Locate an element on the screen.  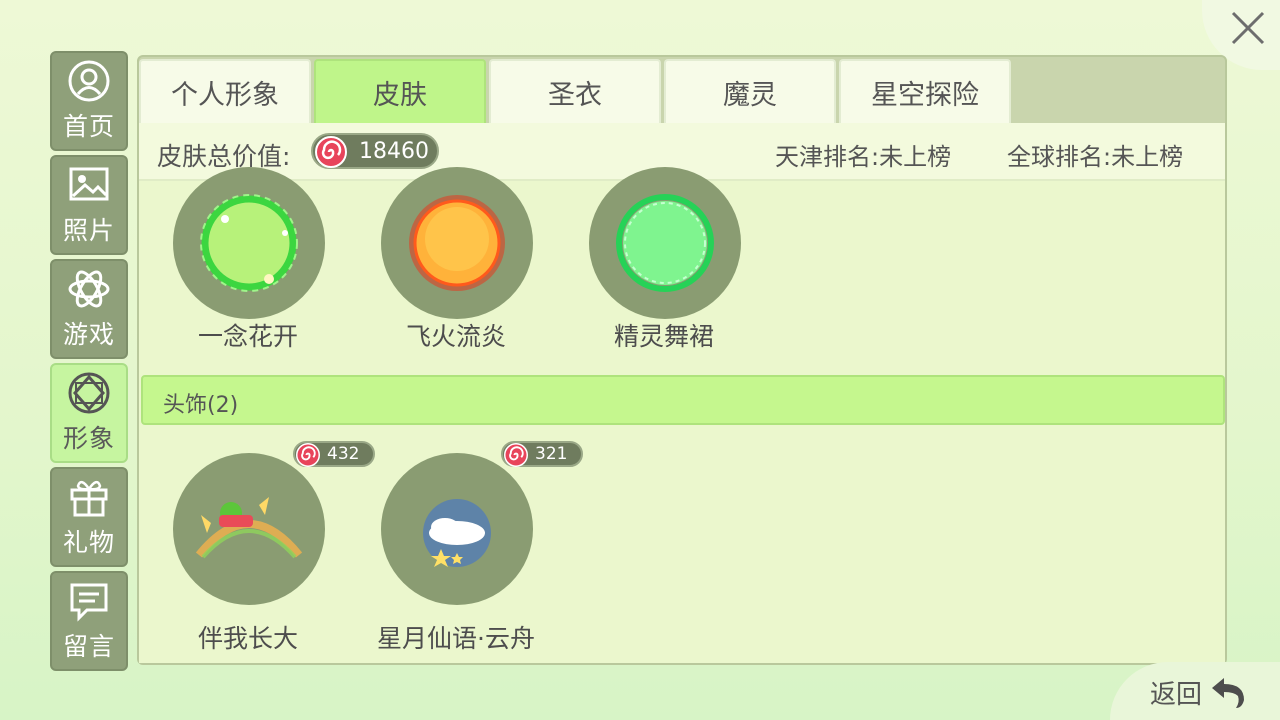
sidebar-item-photos: 照片 is located at coordinates (89, 205).